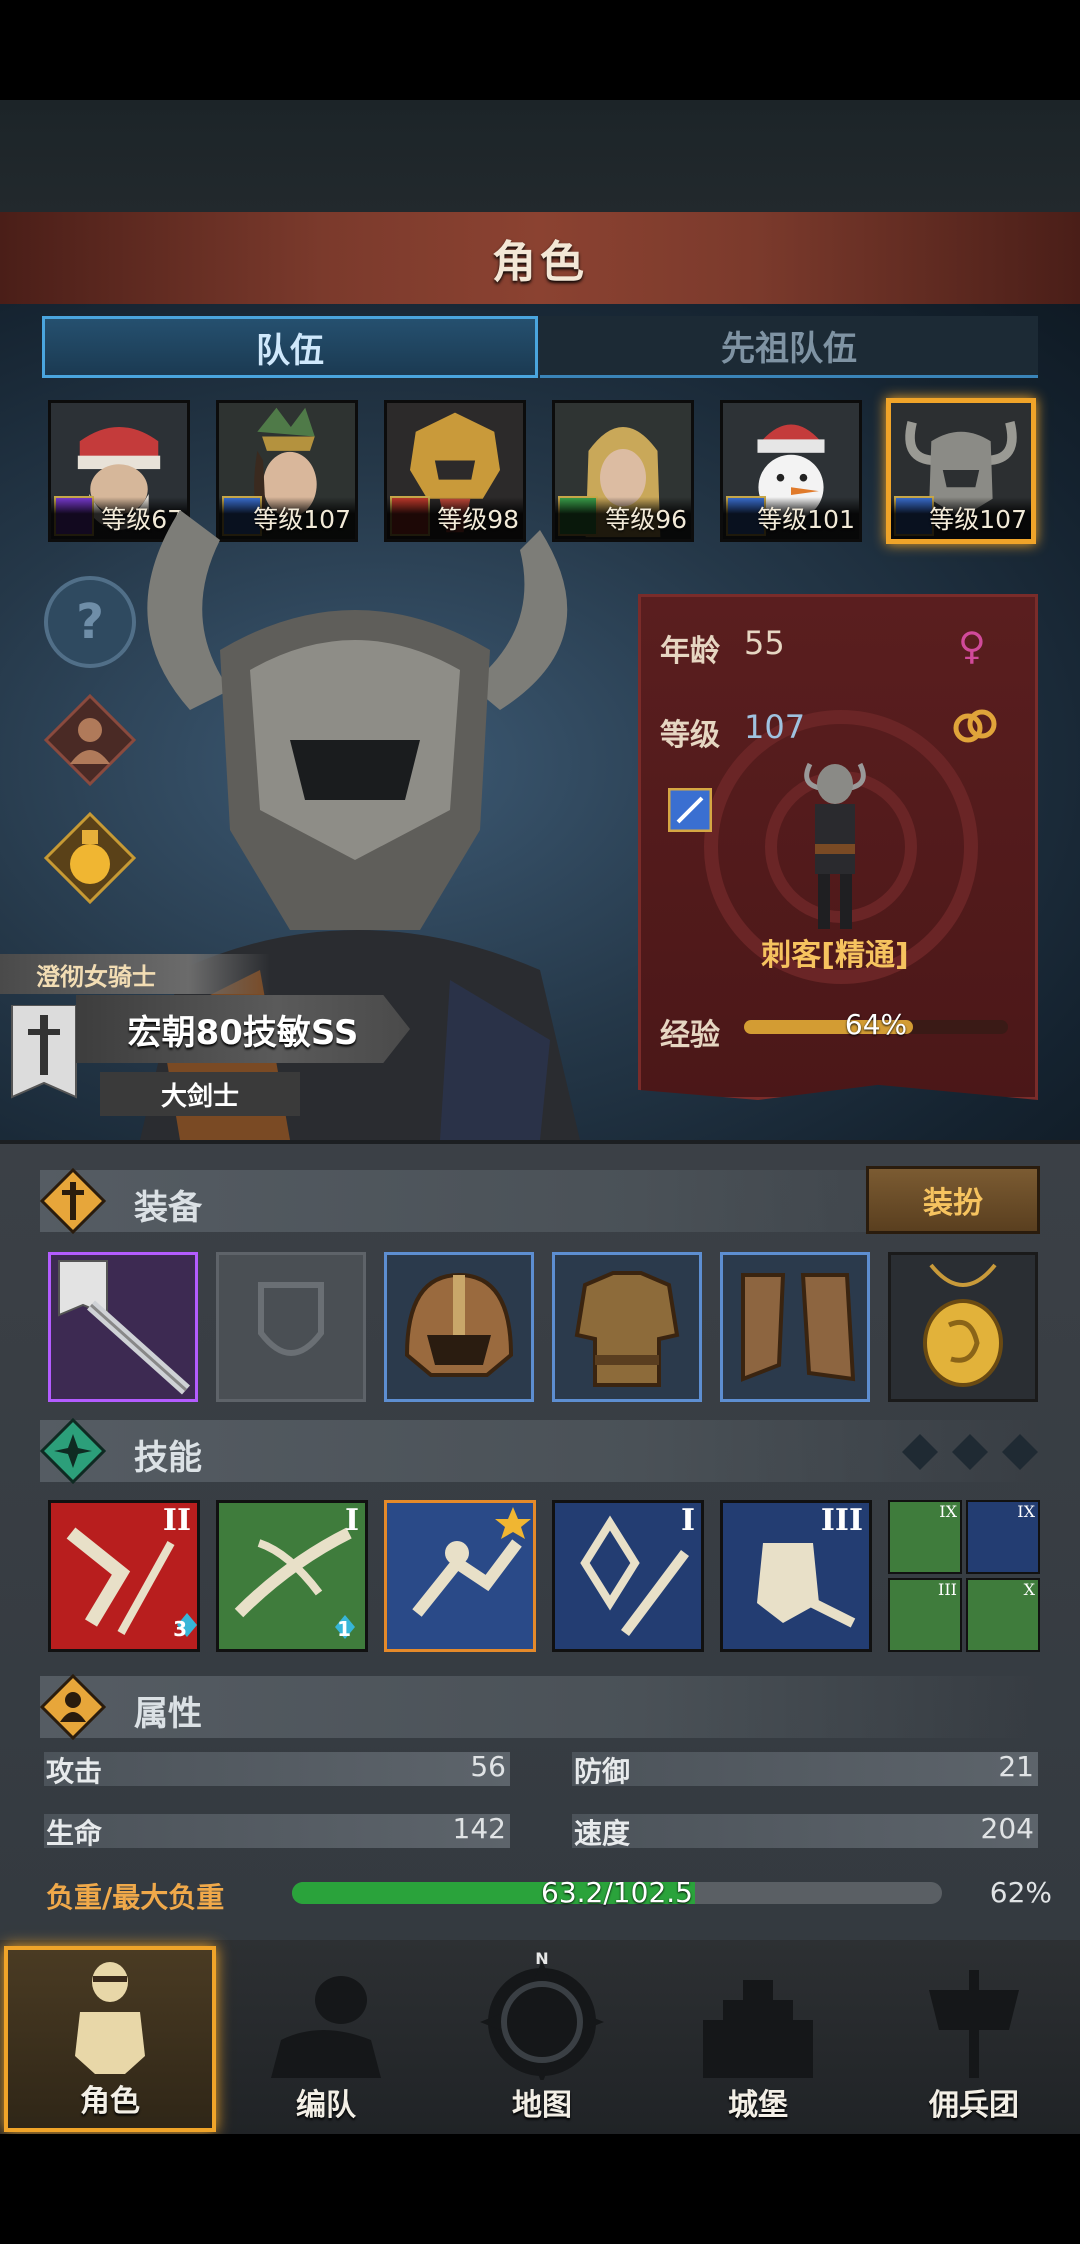  Describe the element at coordinates (73, 1201) in the screenshot. I see `equipment-section-icon` at that location.